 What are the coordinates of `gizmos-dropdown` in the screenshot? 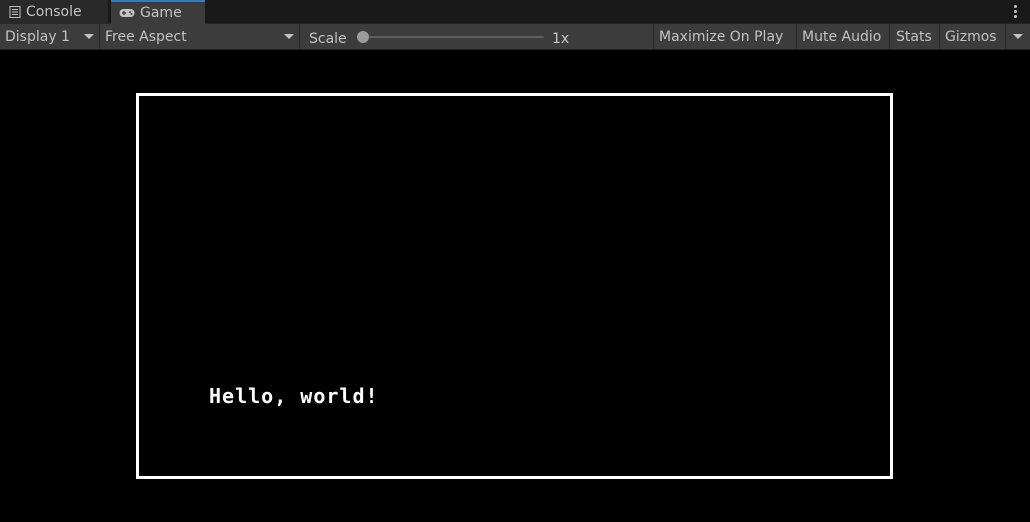 It's located at (1018, 36).